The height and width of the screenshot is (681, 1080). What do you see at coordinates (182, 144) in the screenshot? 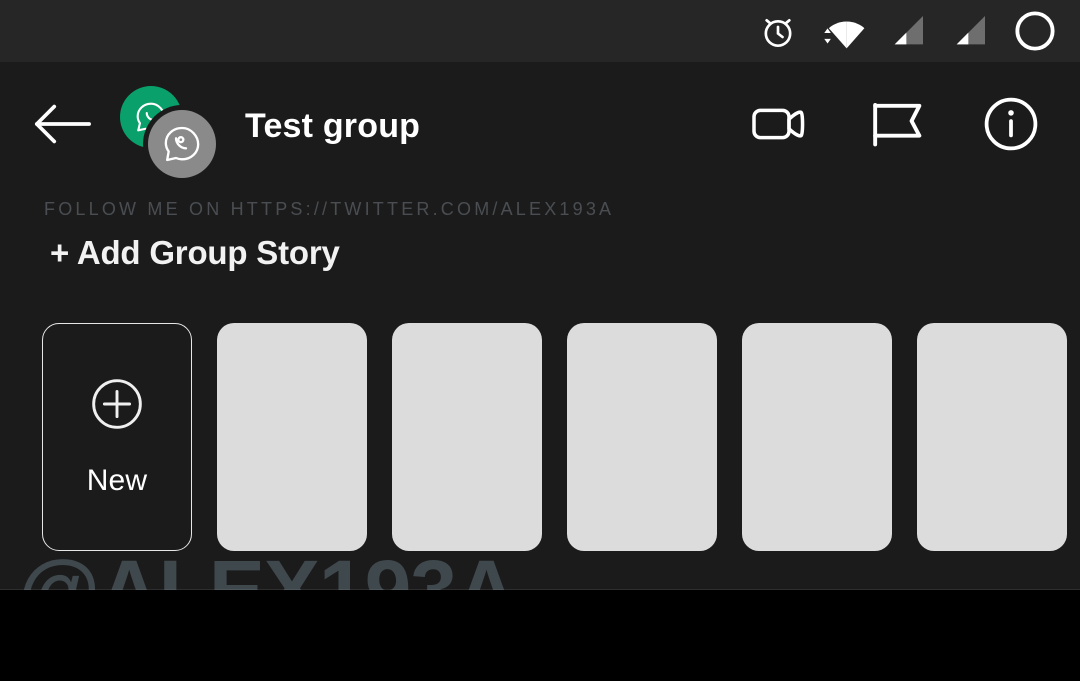
I see `avatar-primary` at bounding box center [182, 144].